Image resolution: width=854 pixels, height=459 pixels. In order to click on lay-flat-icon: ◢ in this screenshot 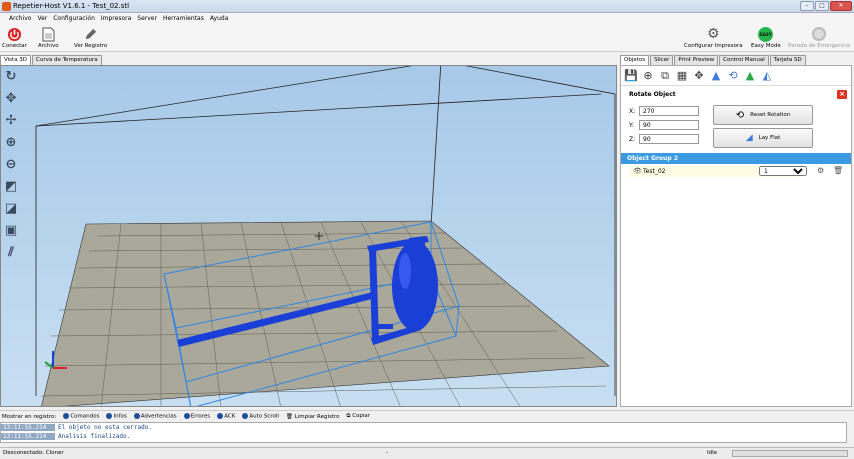, I will do `click(749, 138)`.